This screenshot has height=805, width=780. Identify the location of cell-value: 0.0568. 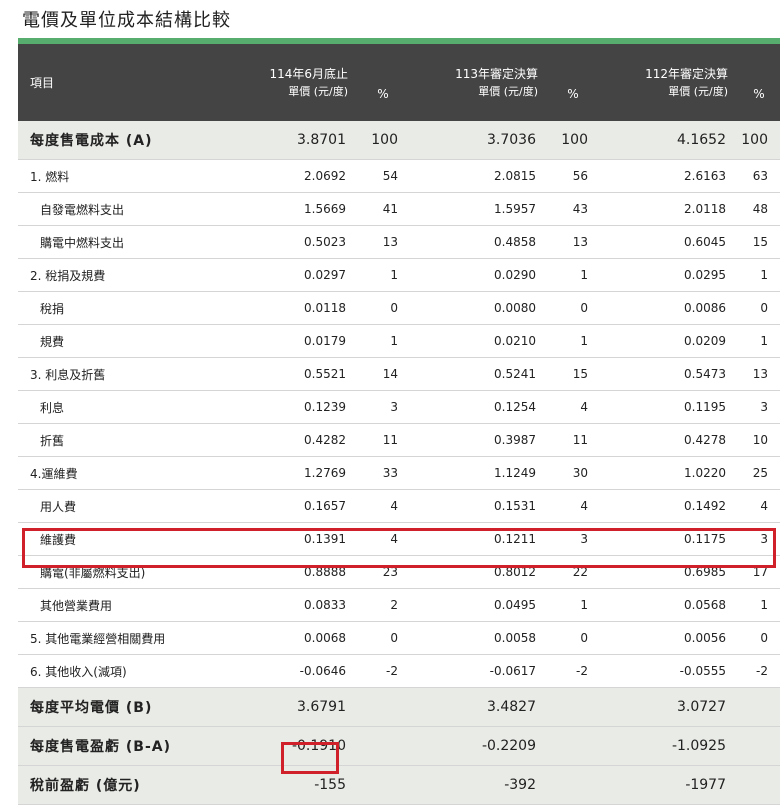
(668, 605).